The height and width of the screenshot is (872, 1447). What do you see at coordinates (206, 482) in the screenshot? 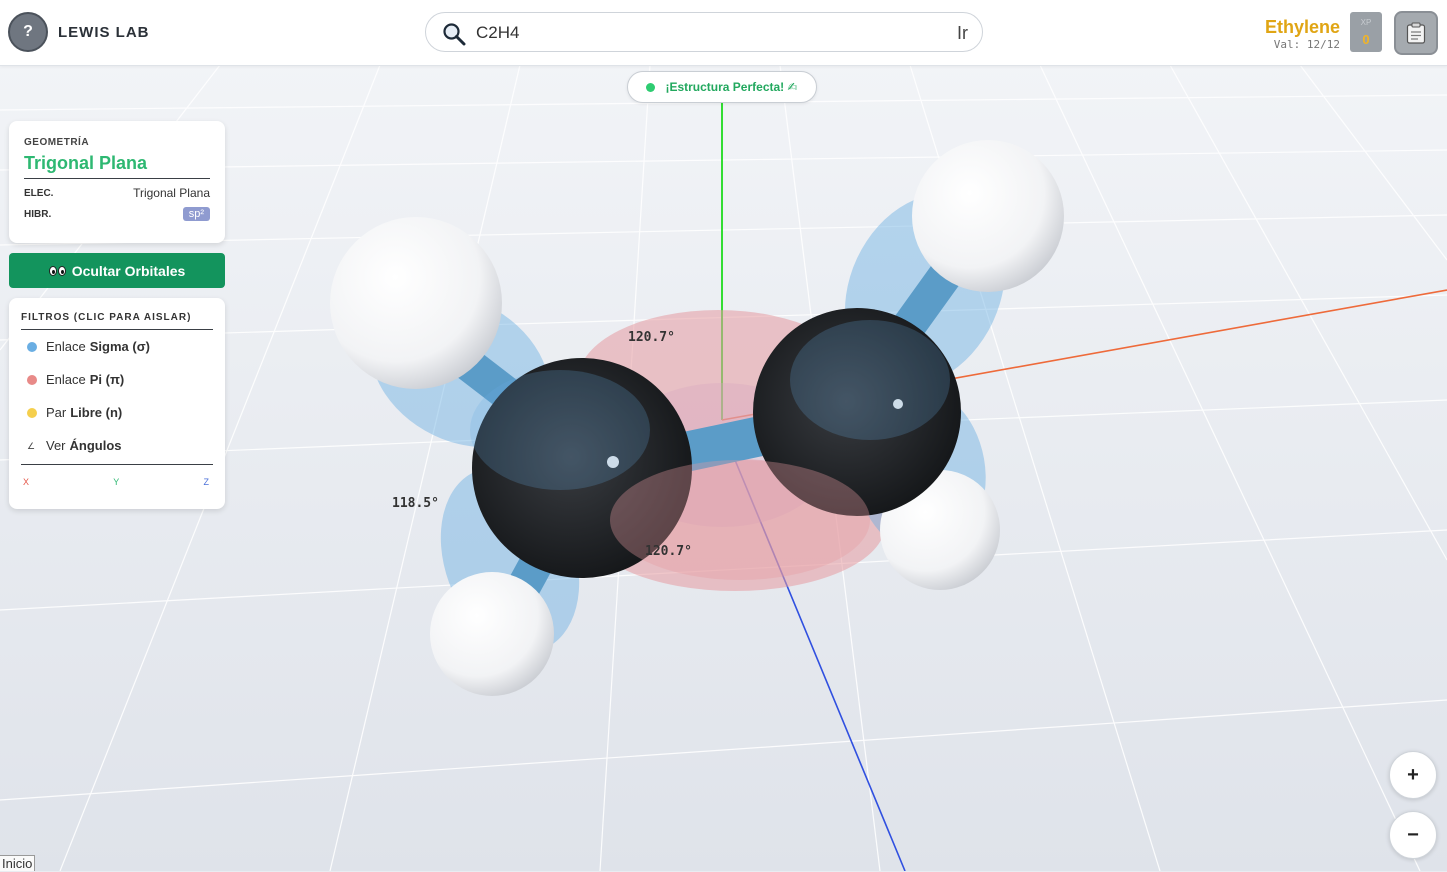
I see `axis-z-label: Z` at bounding box center [206, 482].